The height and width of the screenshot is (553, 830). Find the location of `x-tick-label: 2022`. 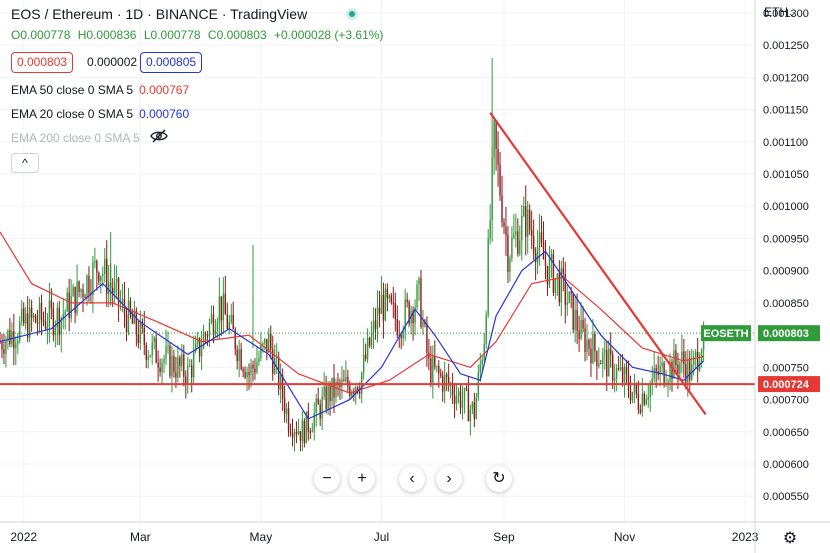

x-tick-label: 2022 is located at coordinates (23, 537).